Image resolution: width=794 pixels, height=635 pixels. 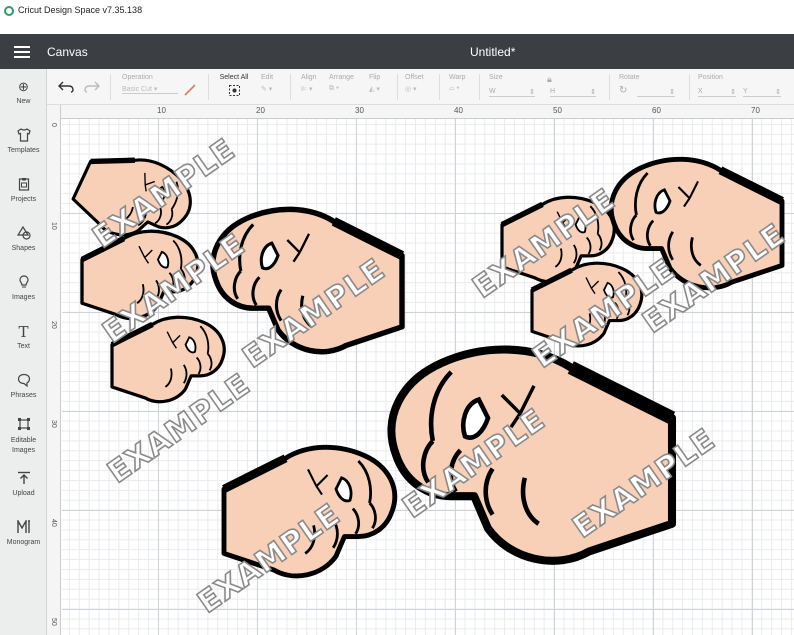 I want to click on sidebar-item-upload: Upload, so click(x=23, y=484).